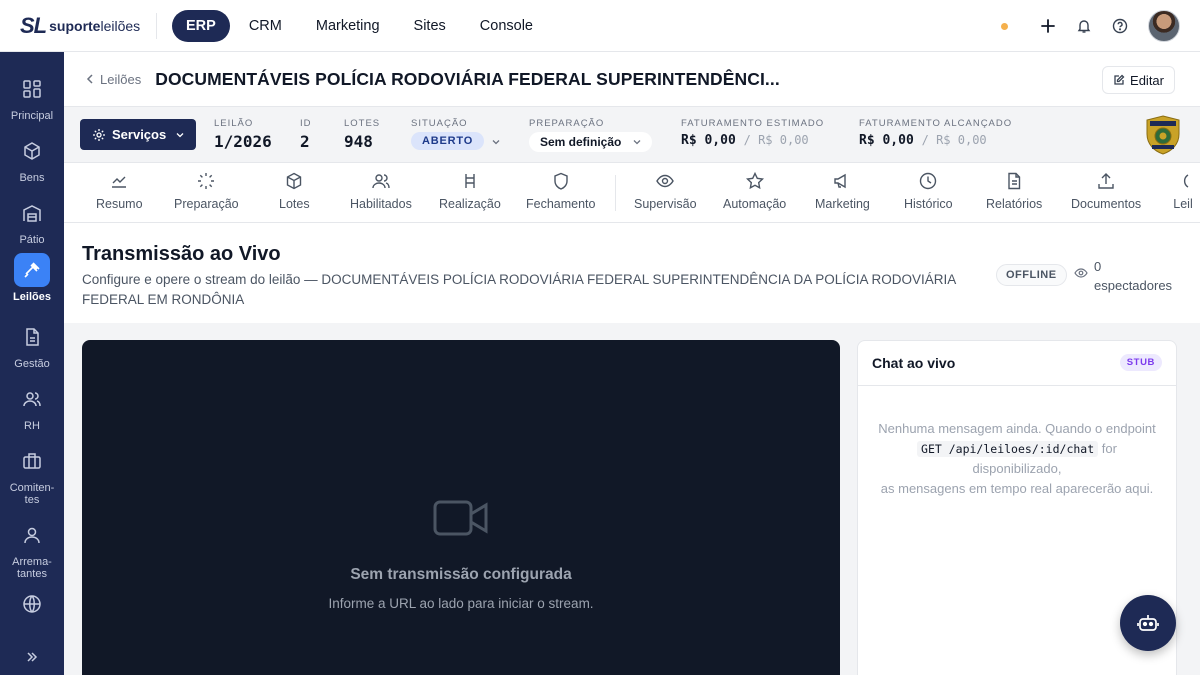 This screenshot has height=675, width=1200. I want to click on topnav-marketing: Marketing, so click(348, 26).